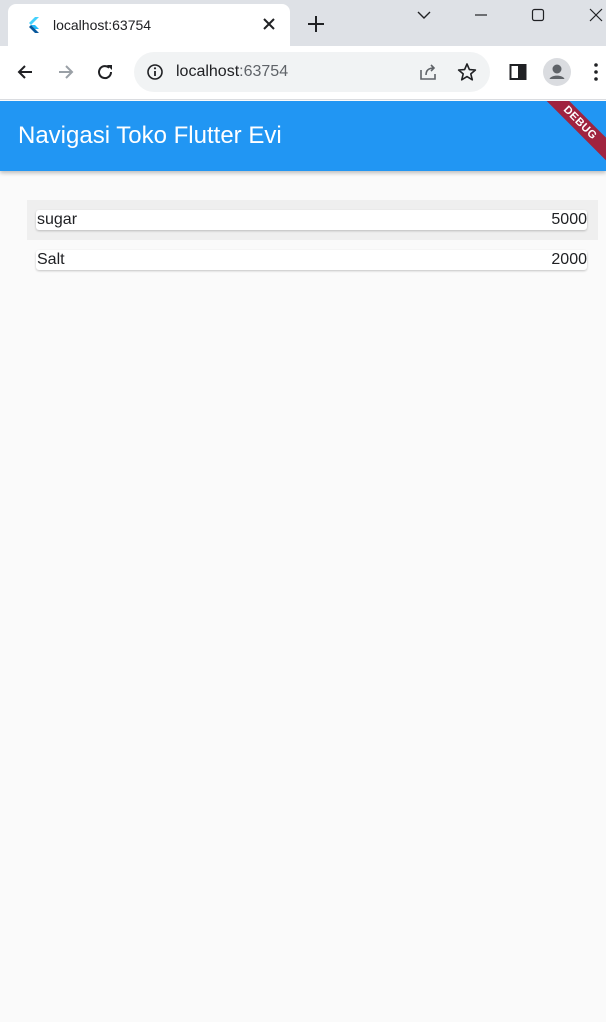 Image resolution: width=606 pixels, height=1022 pixels. Describe the element at coordinates (316, 24) in the screenshot. I see `new-tab-icon` at that location.